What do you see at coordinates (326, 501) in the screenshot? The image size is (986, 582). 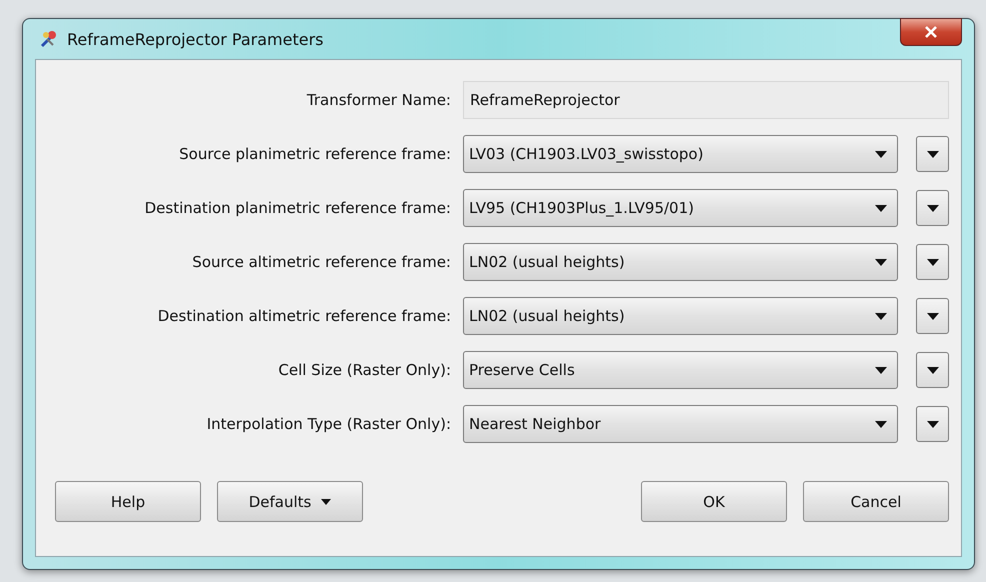 I see `caret-icon` at bounding box center [326, 501].